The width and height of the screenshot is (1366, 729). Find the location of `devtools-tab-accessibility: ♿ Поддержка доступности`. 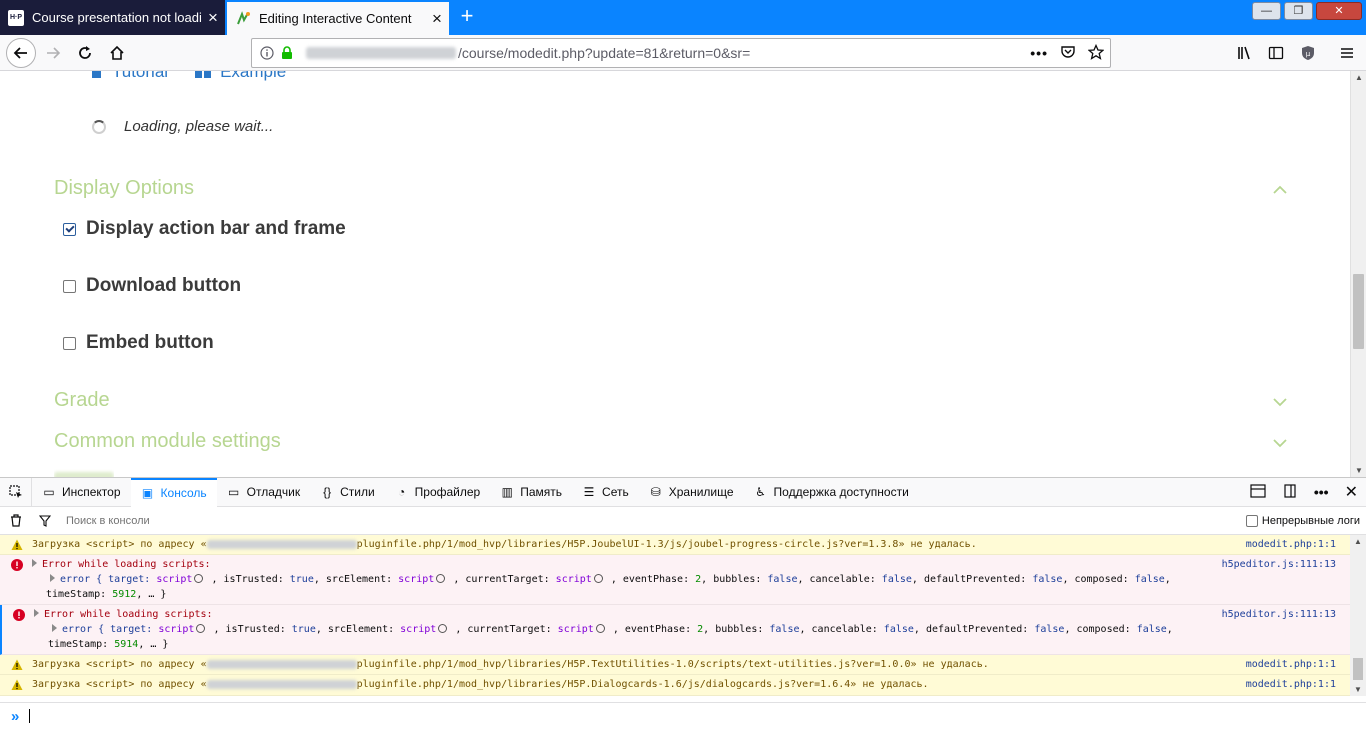

devtools-tab-accessibility: ♿ Поддержка доступности is located at coordinates (831, 492).